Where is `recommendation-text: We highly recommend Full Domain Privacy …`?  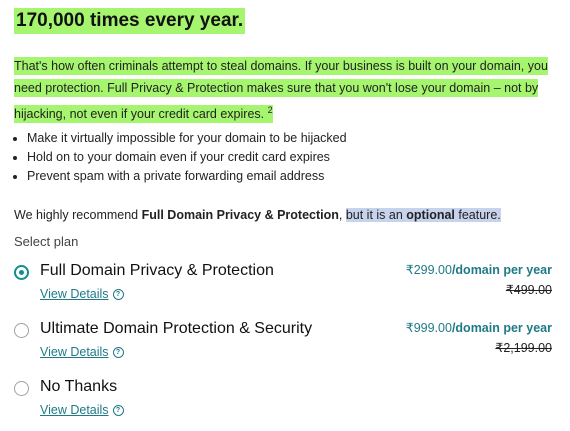
recommendation-text: We highly recommend Full Domain Privacy … is located at coordinates (257, 215).